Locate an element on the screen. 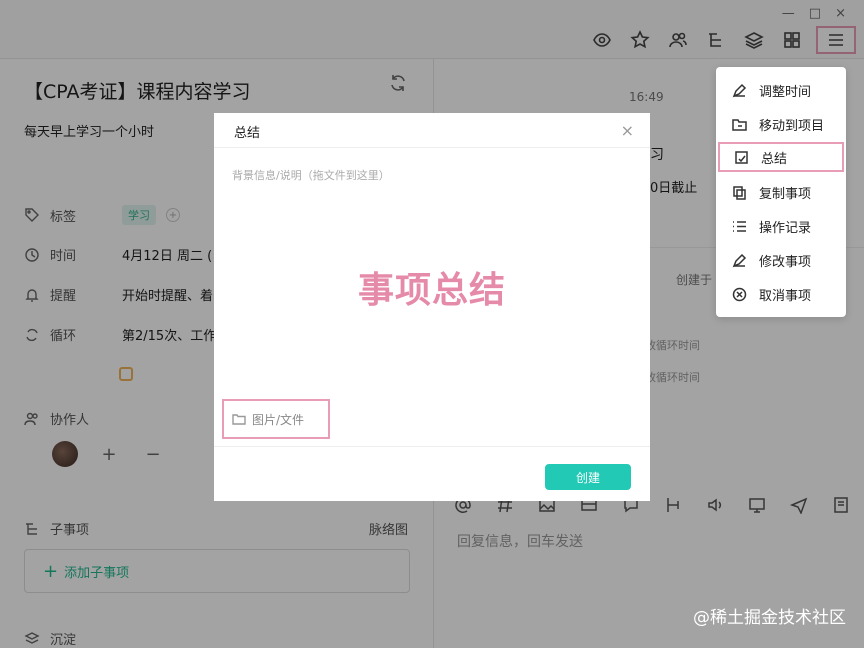 The height and width of the screenshot is (648, 864). copy-icon is located at coordinates (739, 192).